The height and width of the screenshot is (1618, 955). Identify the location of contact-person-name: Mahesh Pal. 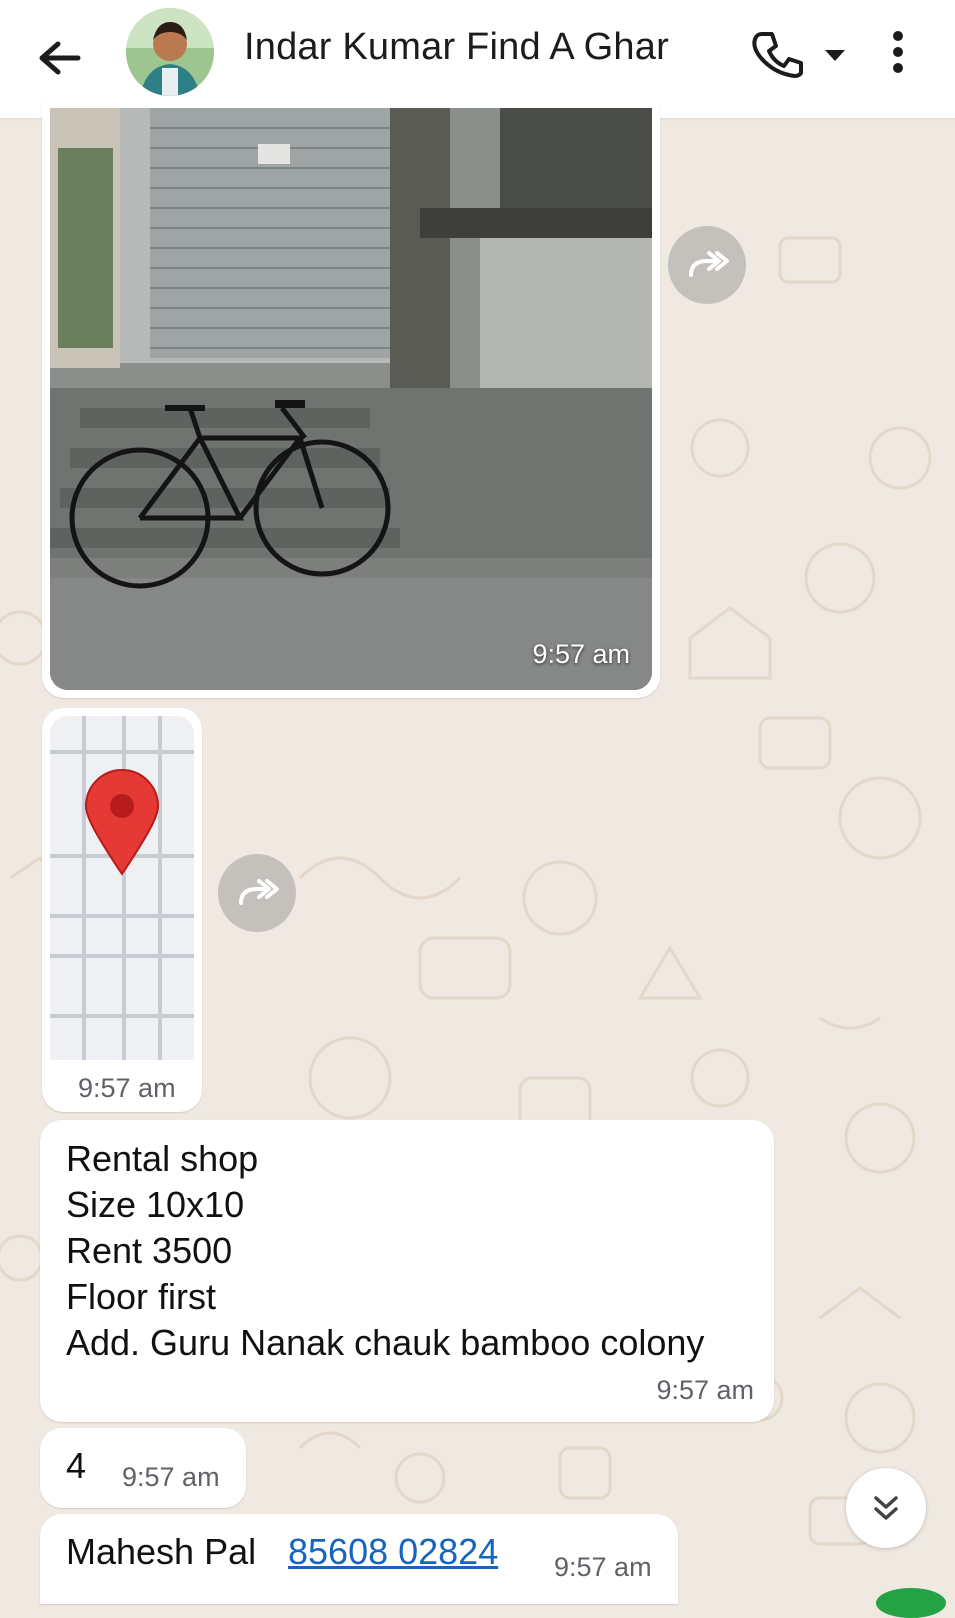
(161, 1551).